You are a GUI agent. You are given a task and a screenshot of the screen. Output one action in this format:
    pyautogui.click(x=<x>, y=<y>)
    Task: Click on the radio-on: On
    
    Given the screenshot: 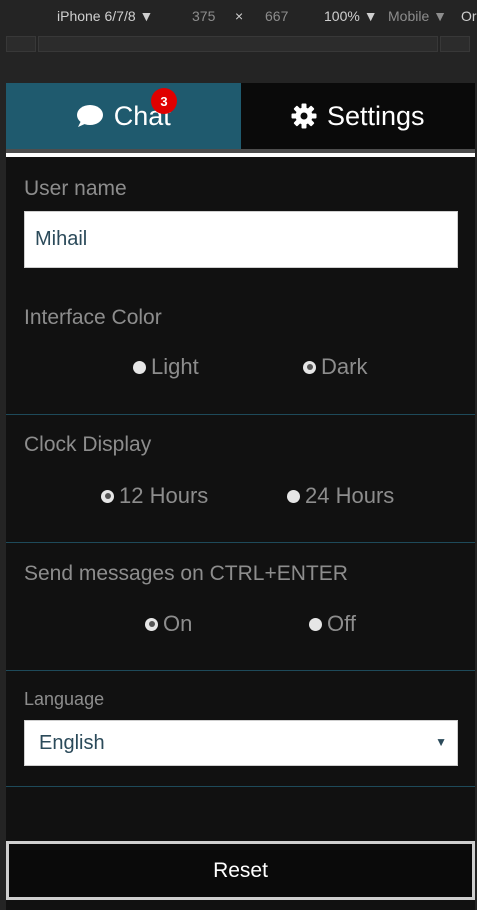 What is the action you would take?
    pyautogui.click(x=168, y=624)
    